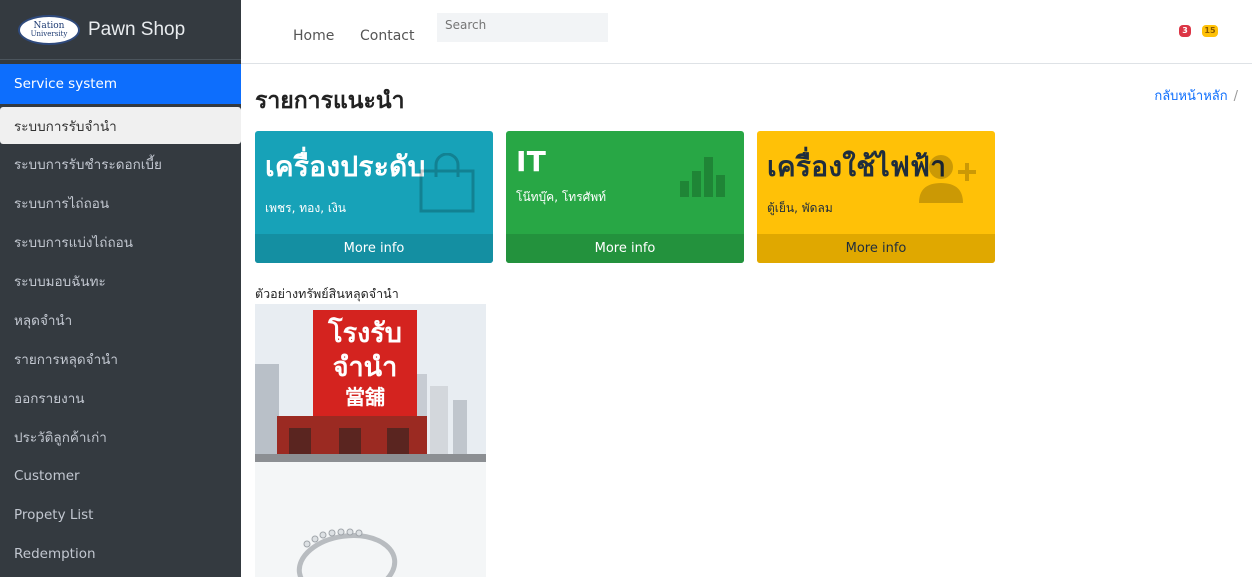  What do you see at coordinates (947, 179) in the screenshot?
I see `user-plus-icon` at bounding box center [947, 179].